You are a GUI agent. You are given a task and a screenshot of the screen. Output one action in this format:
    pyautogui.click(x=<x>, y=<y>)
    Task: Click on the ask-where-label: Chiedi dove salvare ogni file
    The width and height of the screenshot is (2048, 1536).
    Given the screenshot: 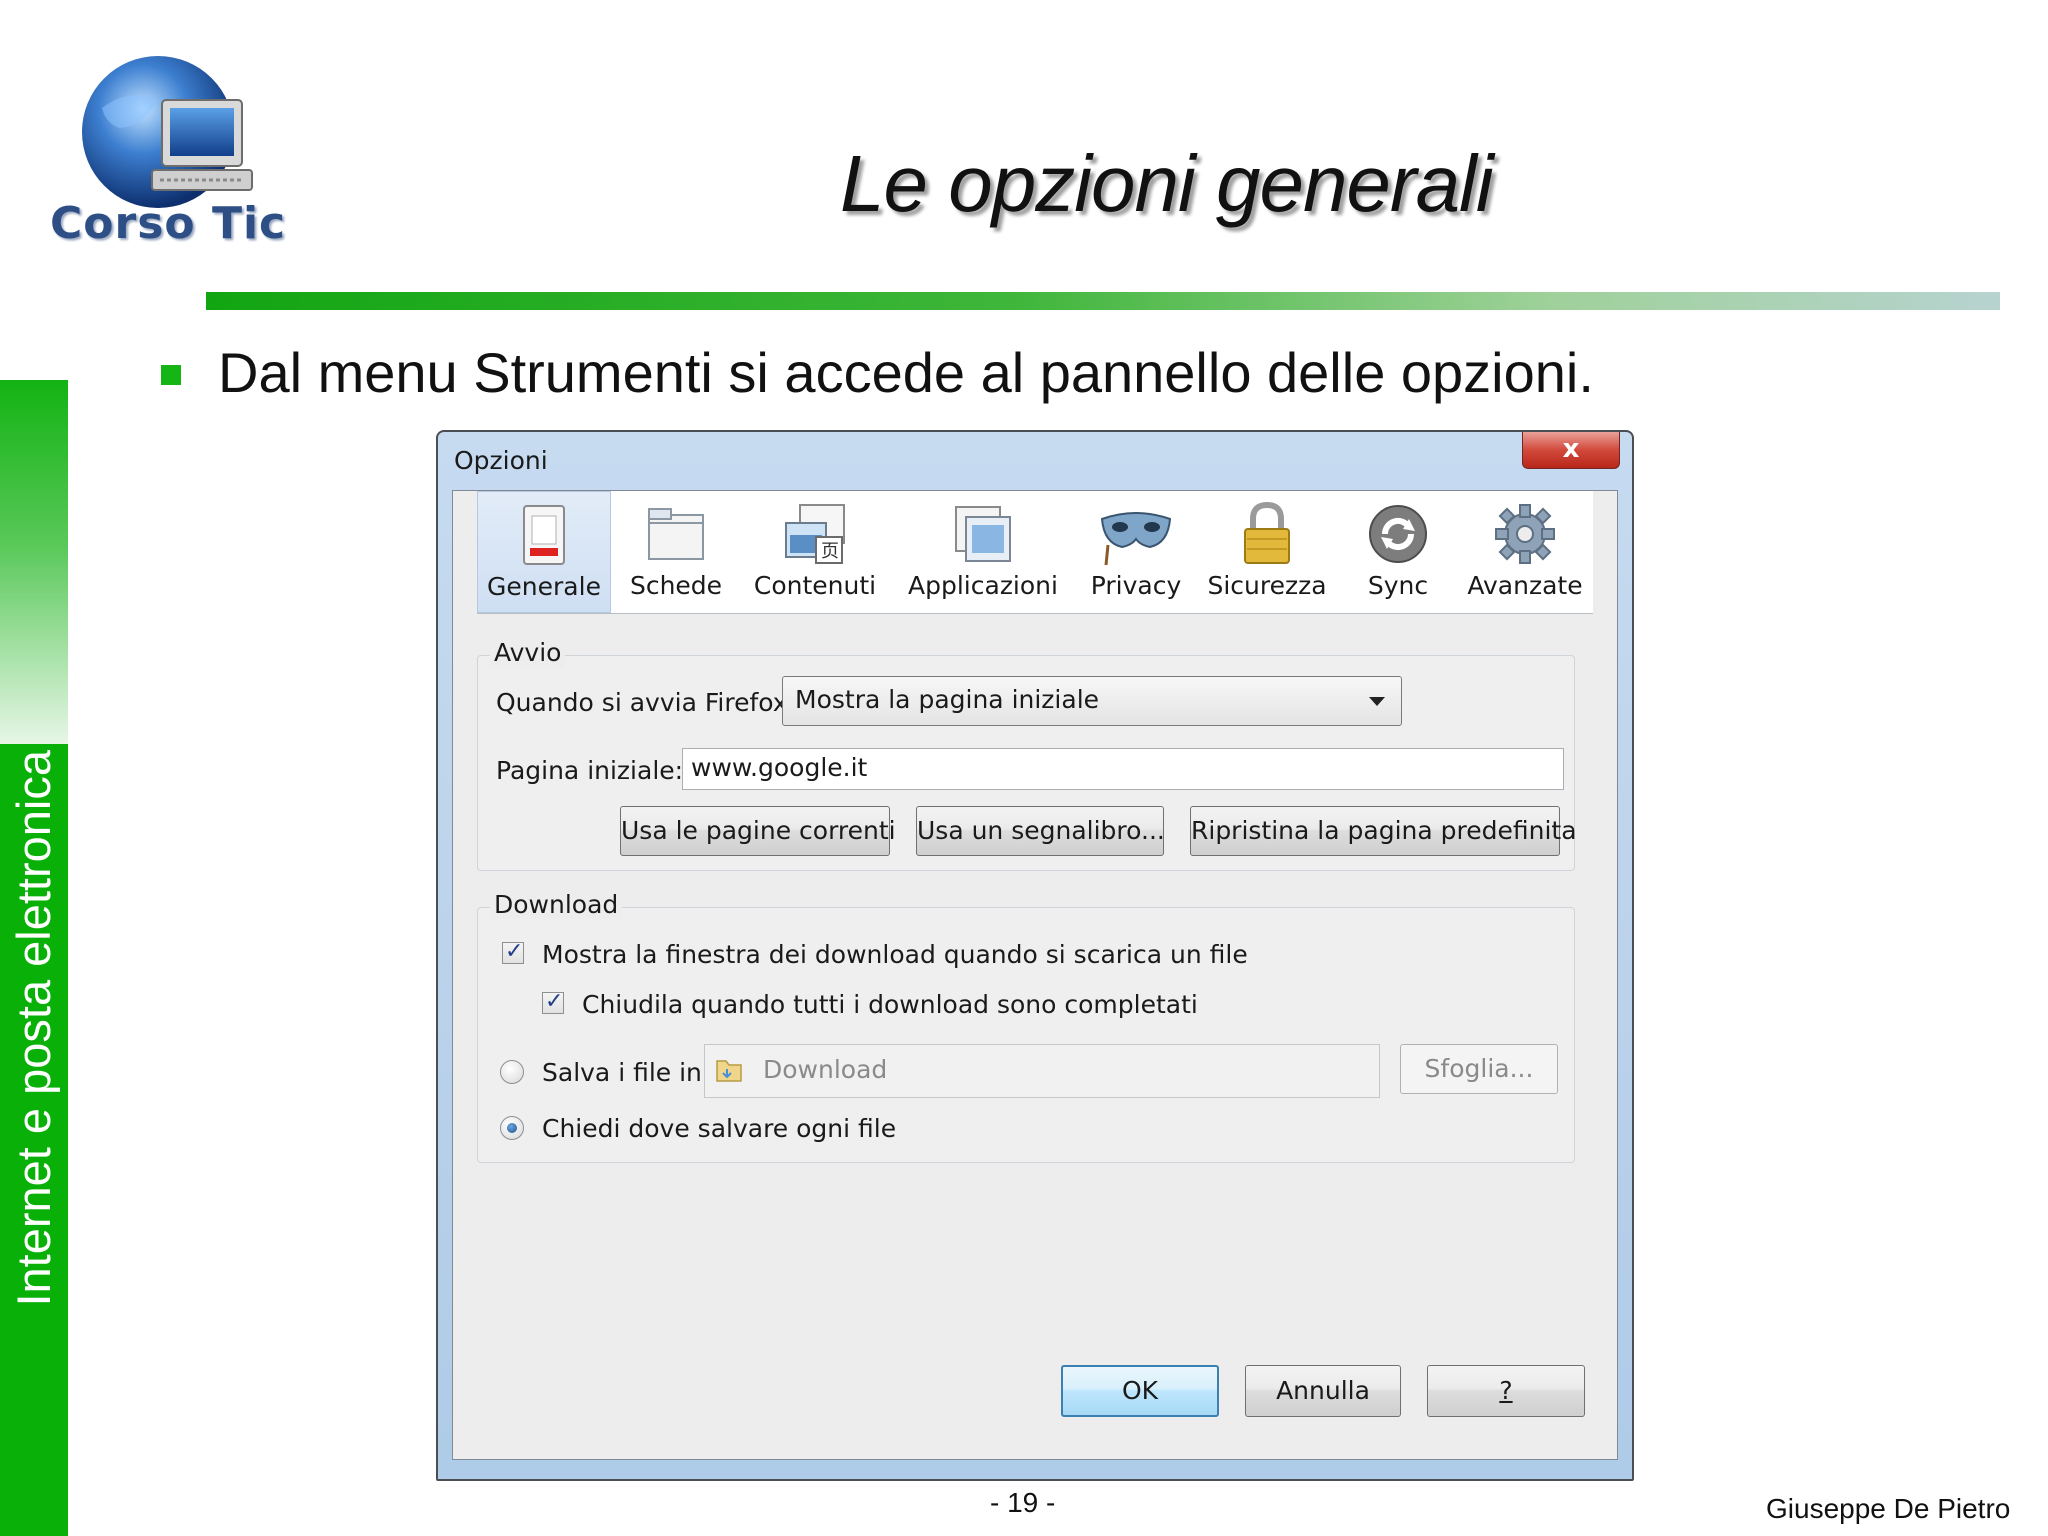 What is the action you would take?
    pyautogui.click(x=719, y=1128)
    